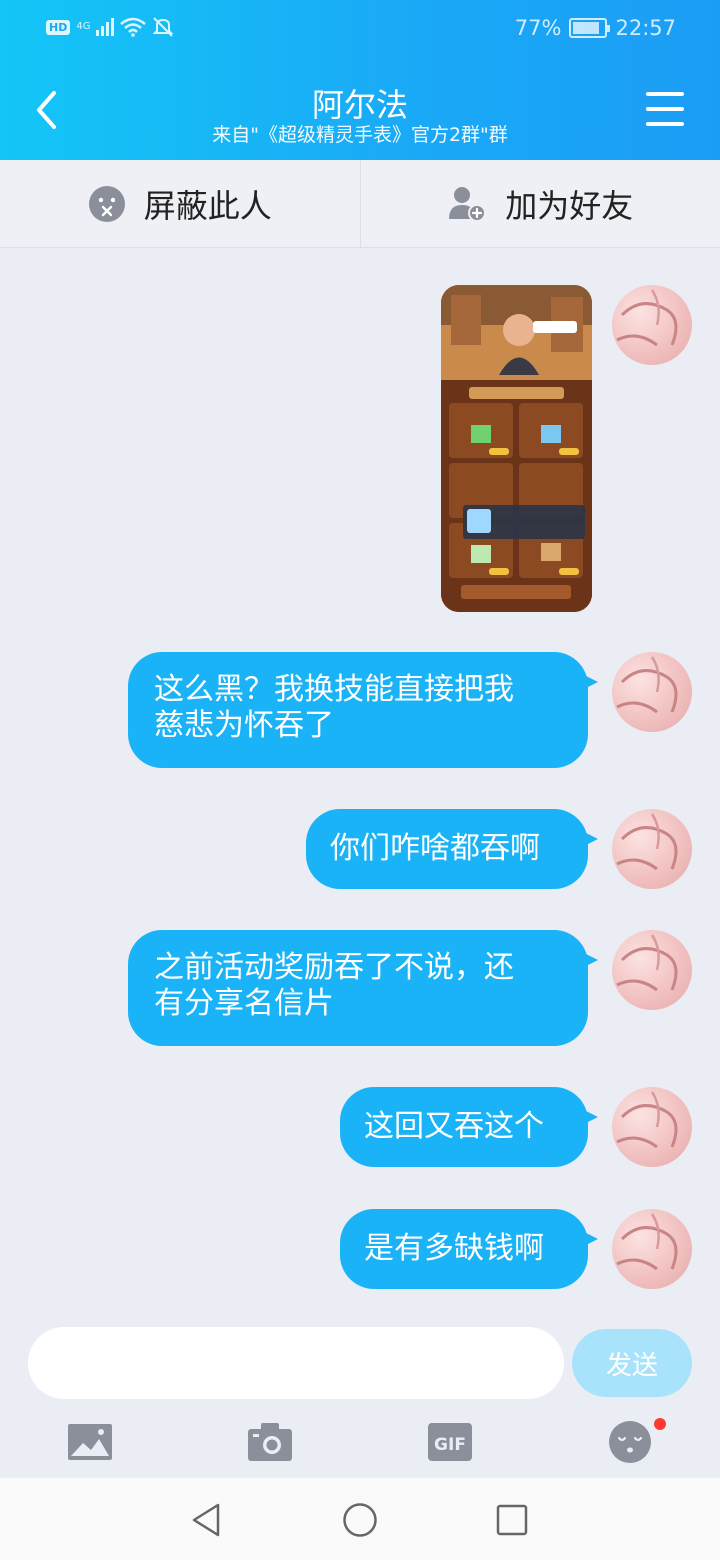  I want to click on camera-icon, so click(270, 1442).